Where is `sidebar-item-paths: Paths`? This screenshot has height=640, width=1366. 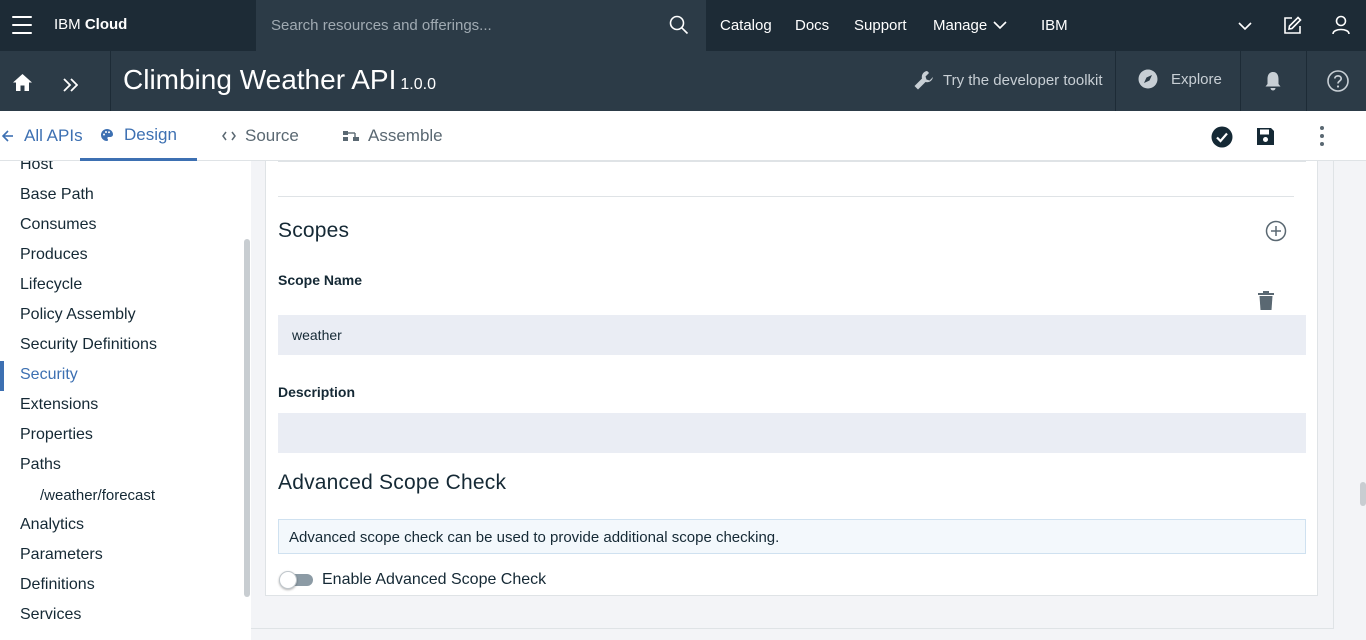 sidebar-item-paths: Paths is located at coordinates (40, 465).